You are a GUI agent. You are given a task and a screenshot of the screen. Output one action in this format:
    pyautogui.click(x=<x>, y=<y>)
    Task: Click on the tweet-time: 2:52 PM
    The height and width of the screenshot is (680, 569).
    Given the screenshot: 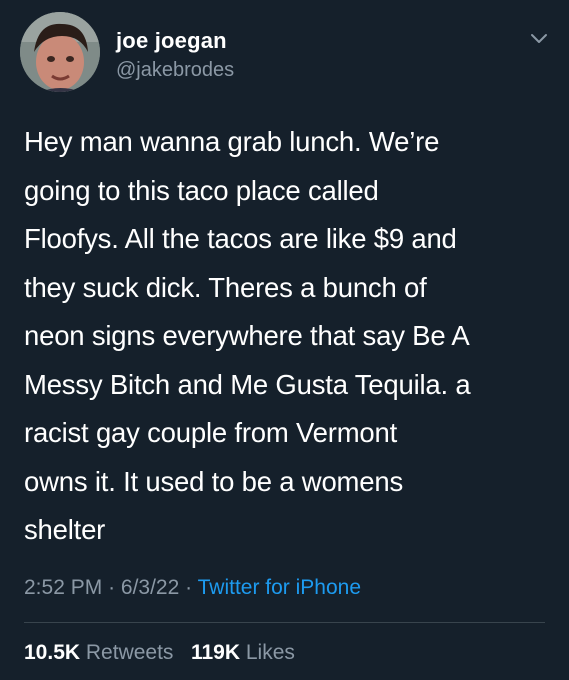 What is the action you would take?
    pyautogui.click(x=63, y=587)
    